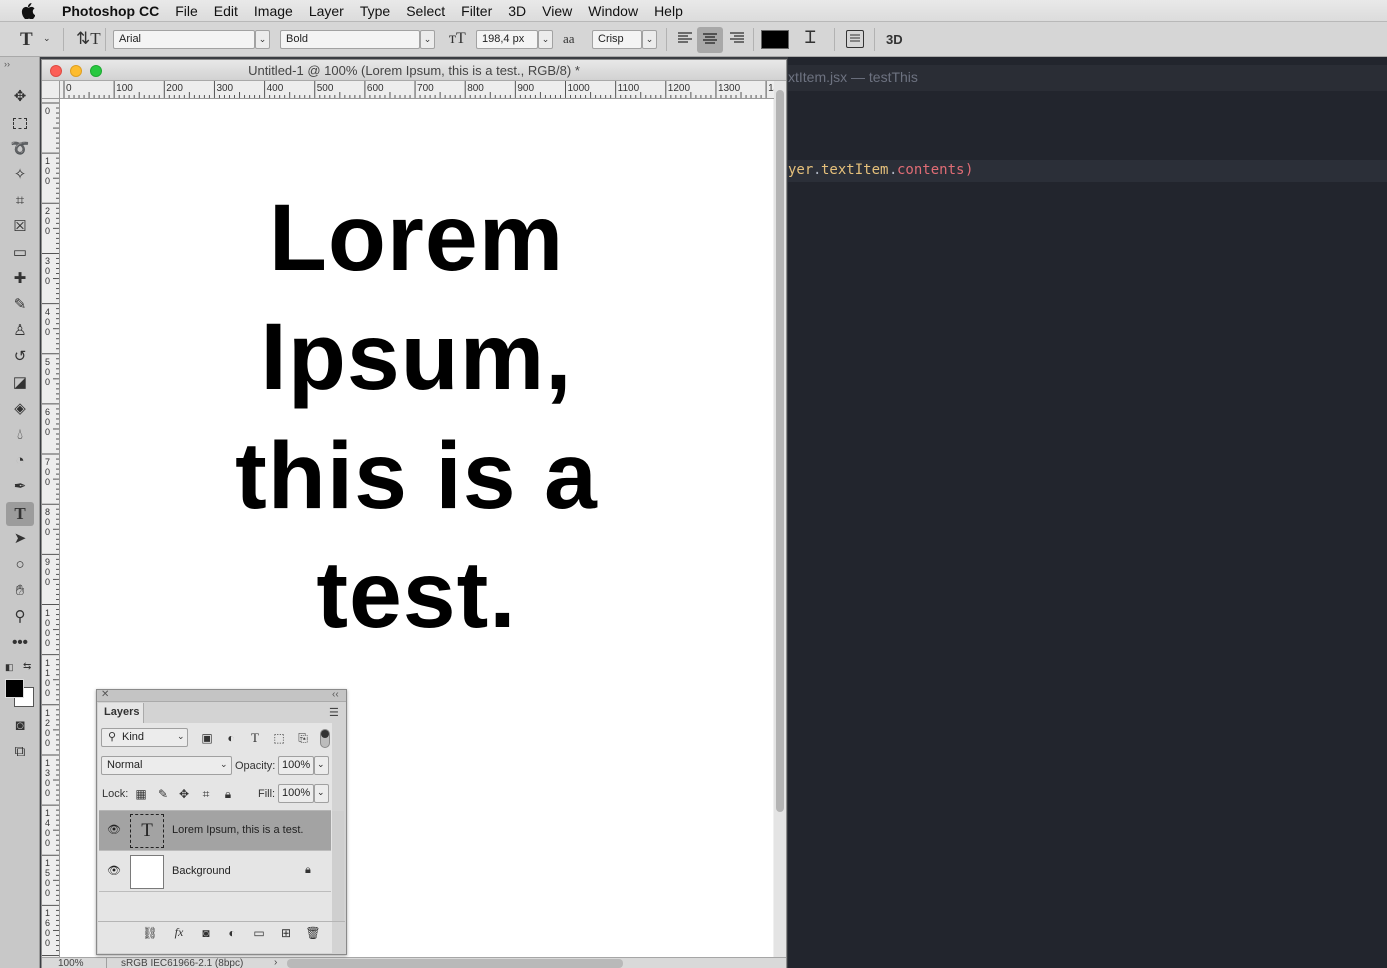 Image resolution: width=1387 pixels, height=968 pixels. Describe the element at coordinates (166, 765) in the screenshot. I see `blend-mode-select: Normal` at that location.